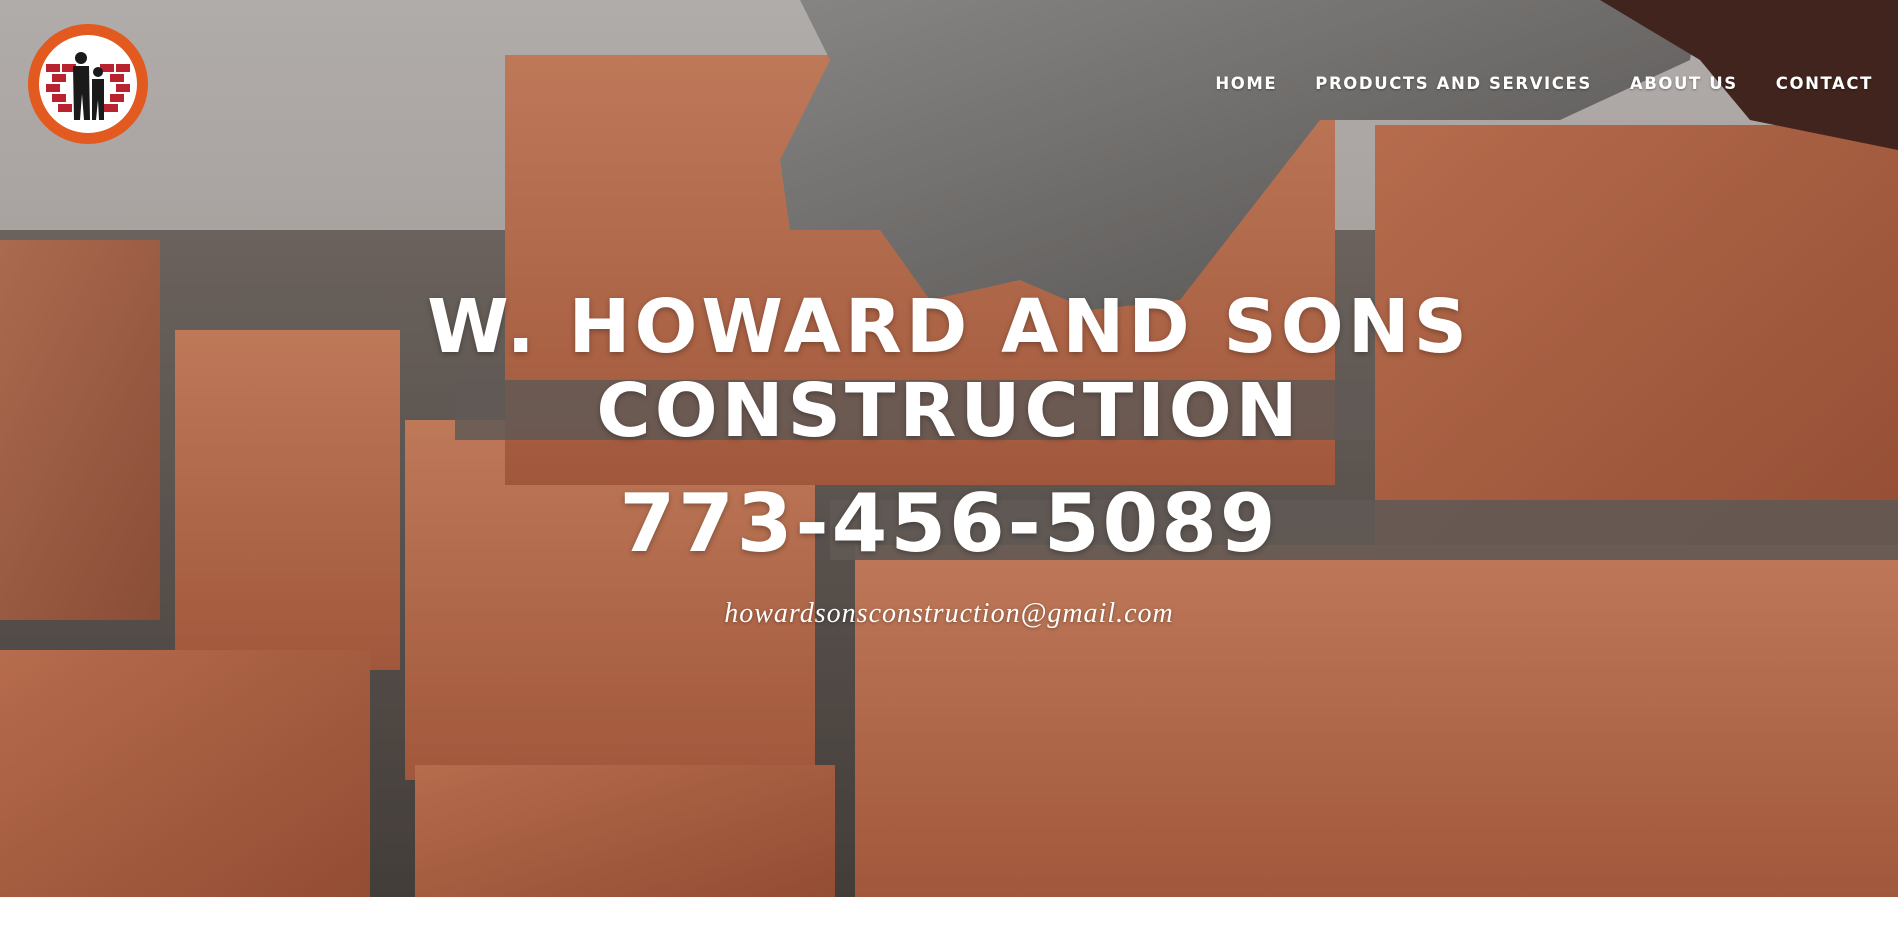 The height and width of the screenshot is (936, 1898). Describe the element at coordinates (1684, 83) in the screenshot. I see `nav-about-us-link: ABOUT US` at that location.